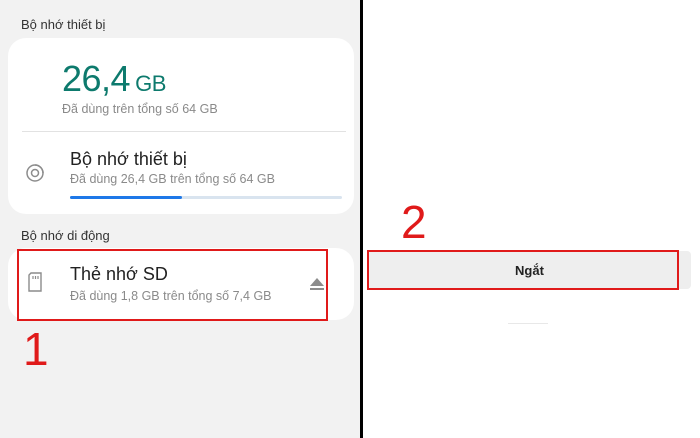  I want to click on device-storage-section-title: Bộ nhớ thiết bị, so click(63, 24).